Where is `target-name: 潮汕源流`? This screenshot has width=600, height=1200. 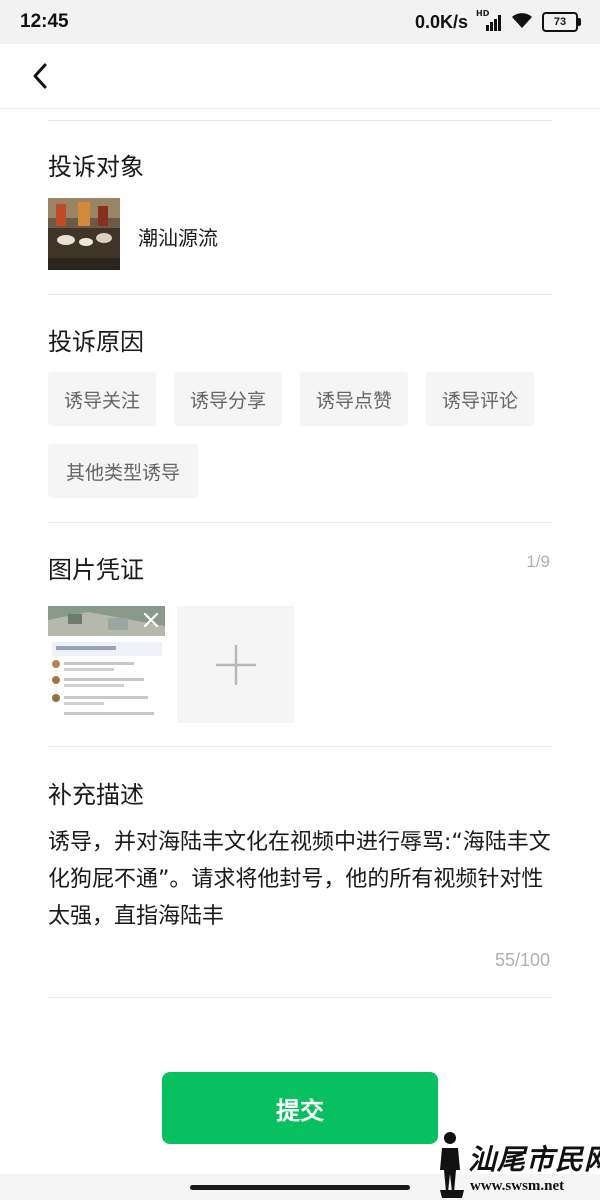 target-name: 潮汕源流 is located at coordinates (178, 238).